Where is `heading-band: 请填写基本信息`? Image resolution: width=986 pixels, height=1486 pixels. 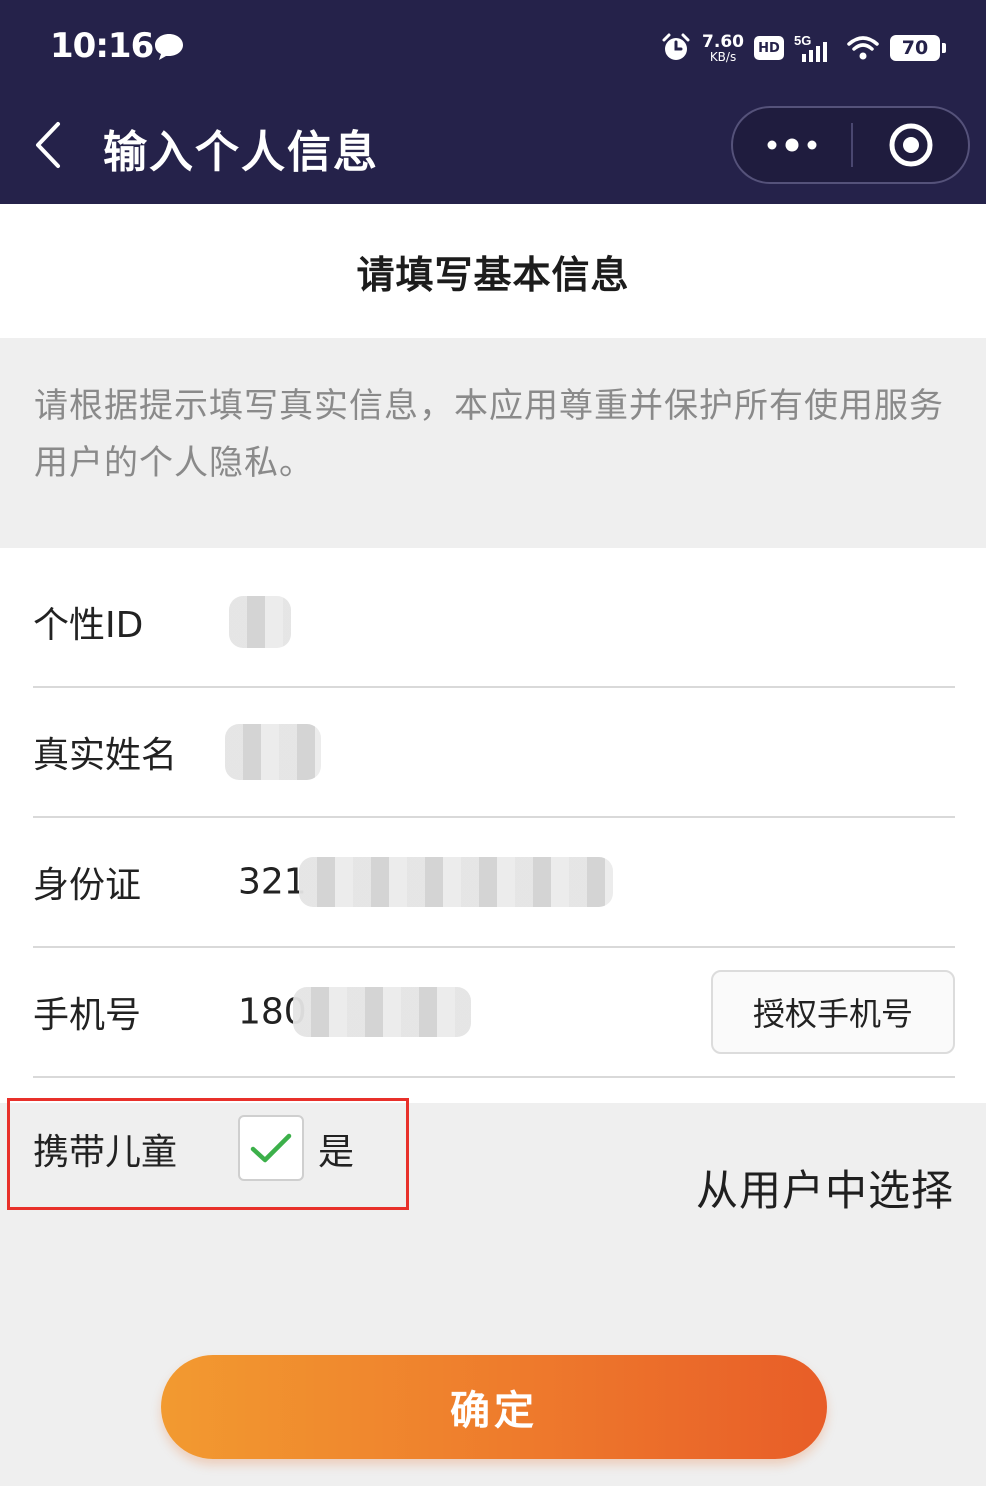 heading-band: 请填写基本信息 is located at coordinates (493, 271).